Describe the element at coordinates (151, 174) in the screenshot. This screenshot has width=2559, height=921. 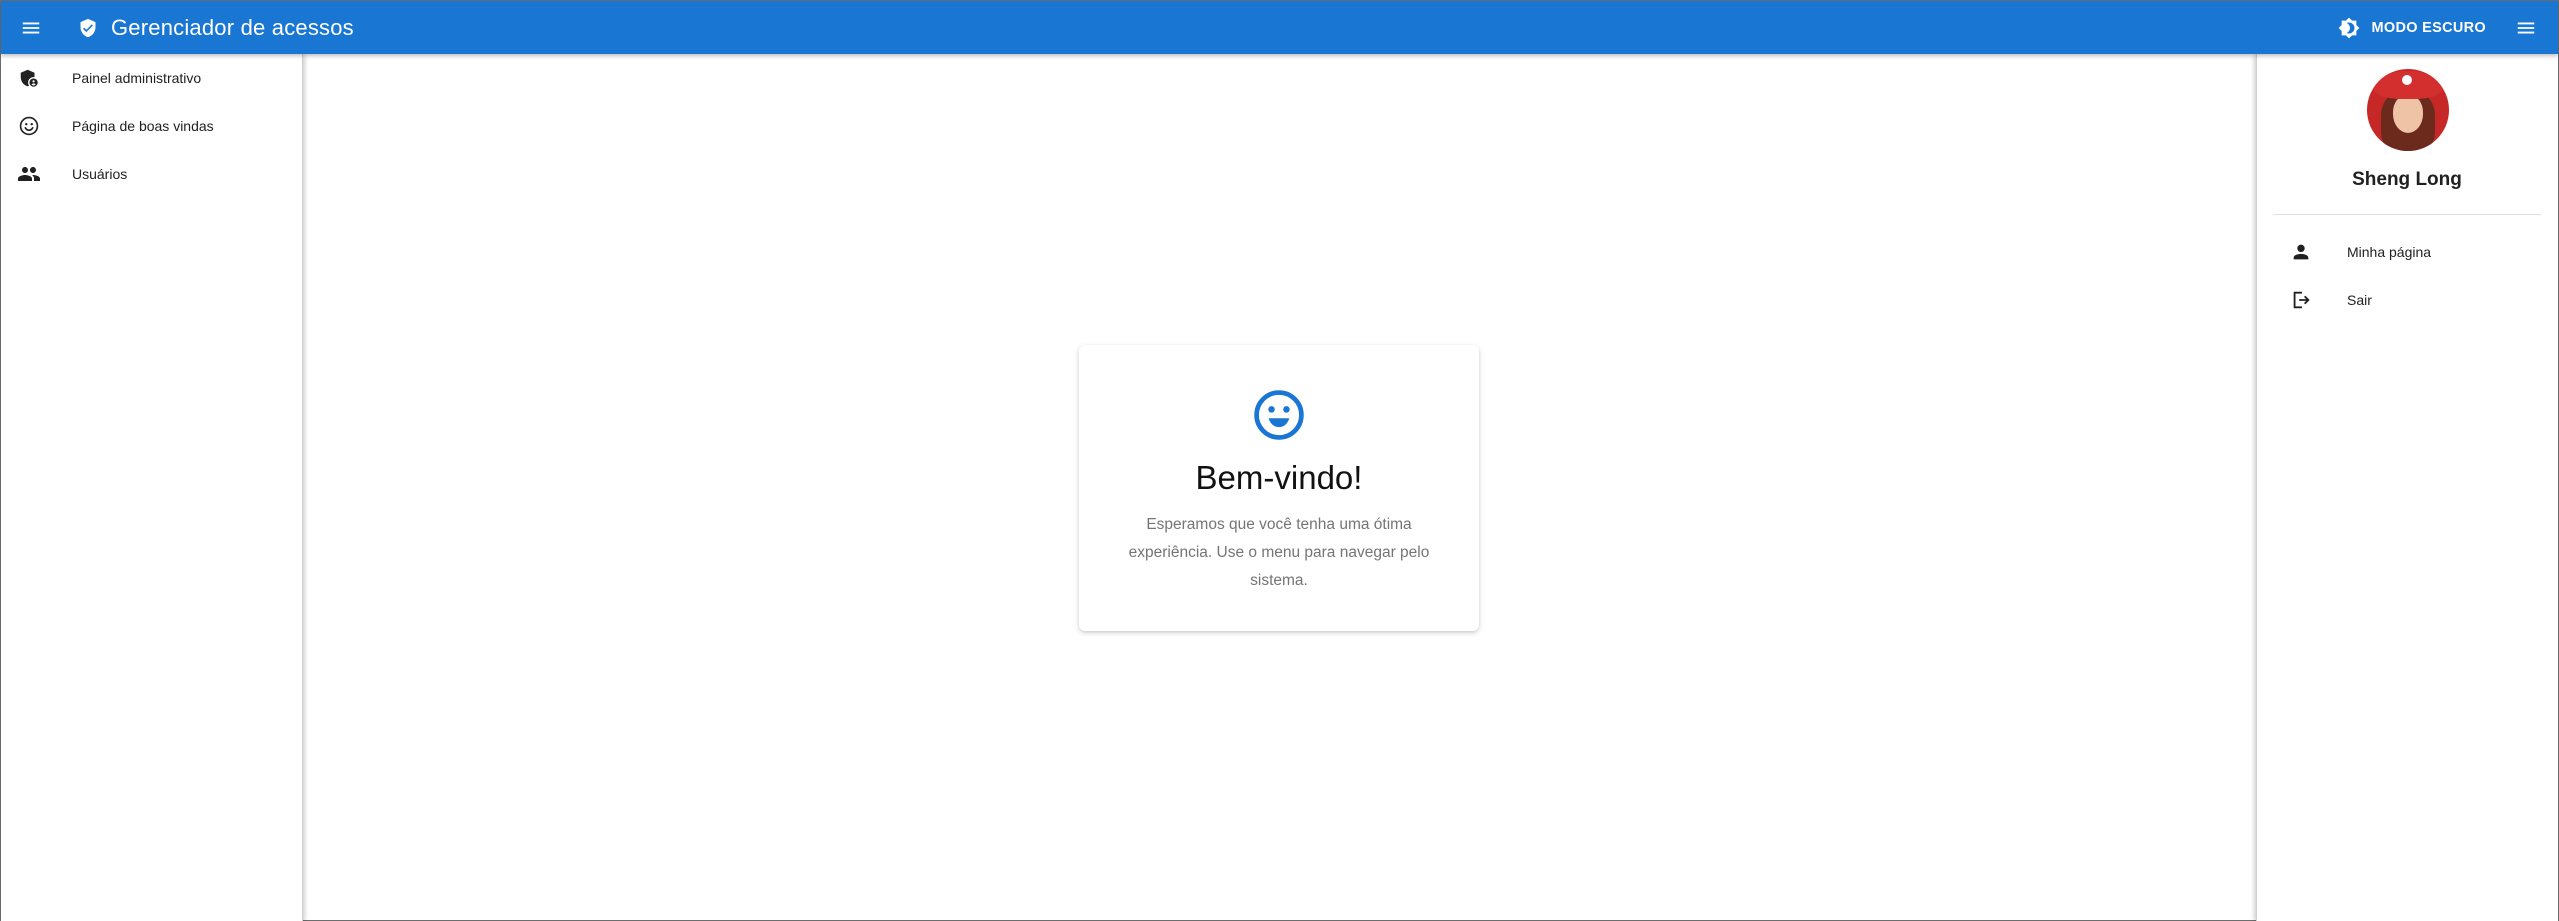
I see `nav-item-users: Usuários` at that location.